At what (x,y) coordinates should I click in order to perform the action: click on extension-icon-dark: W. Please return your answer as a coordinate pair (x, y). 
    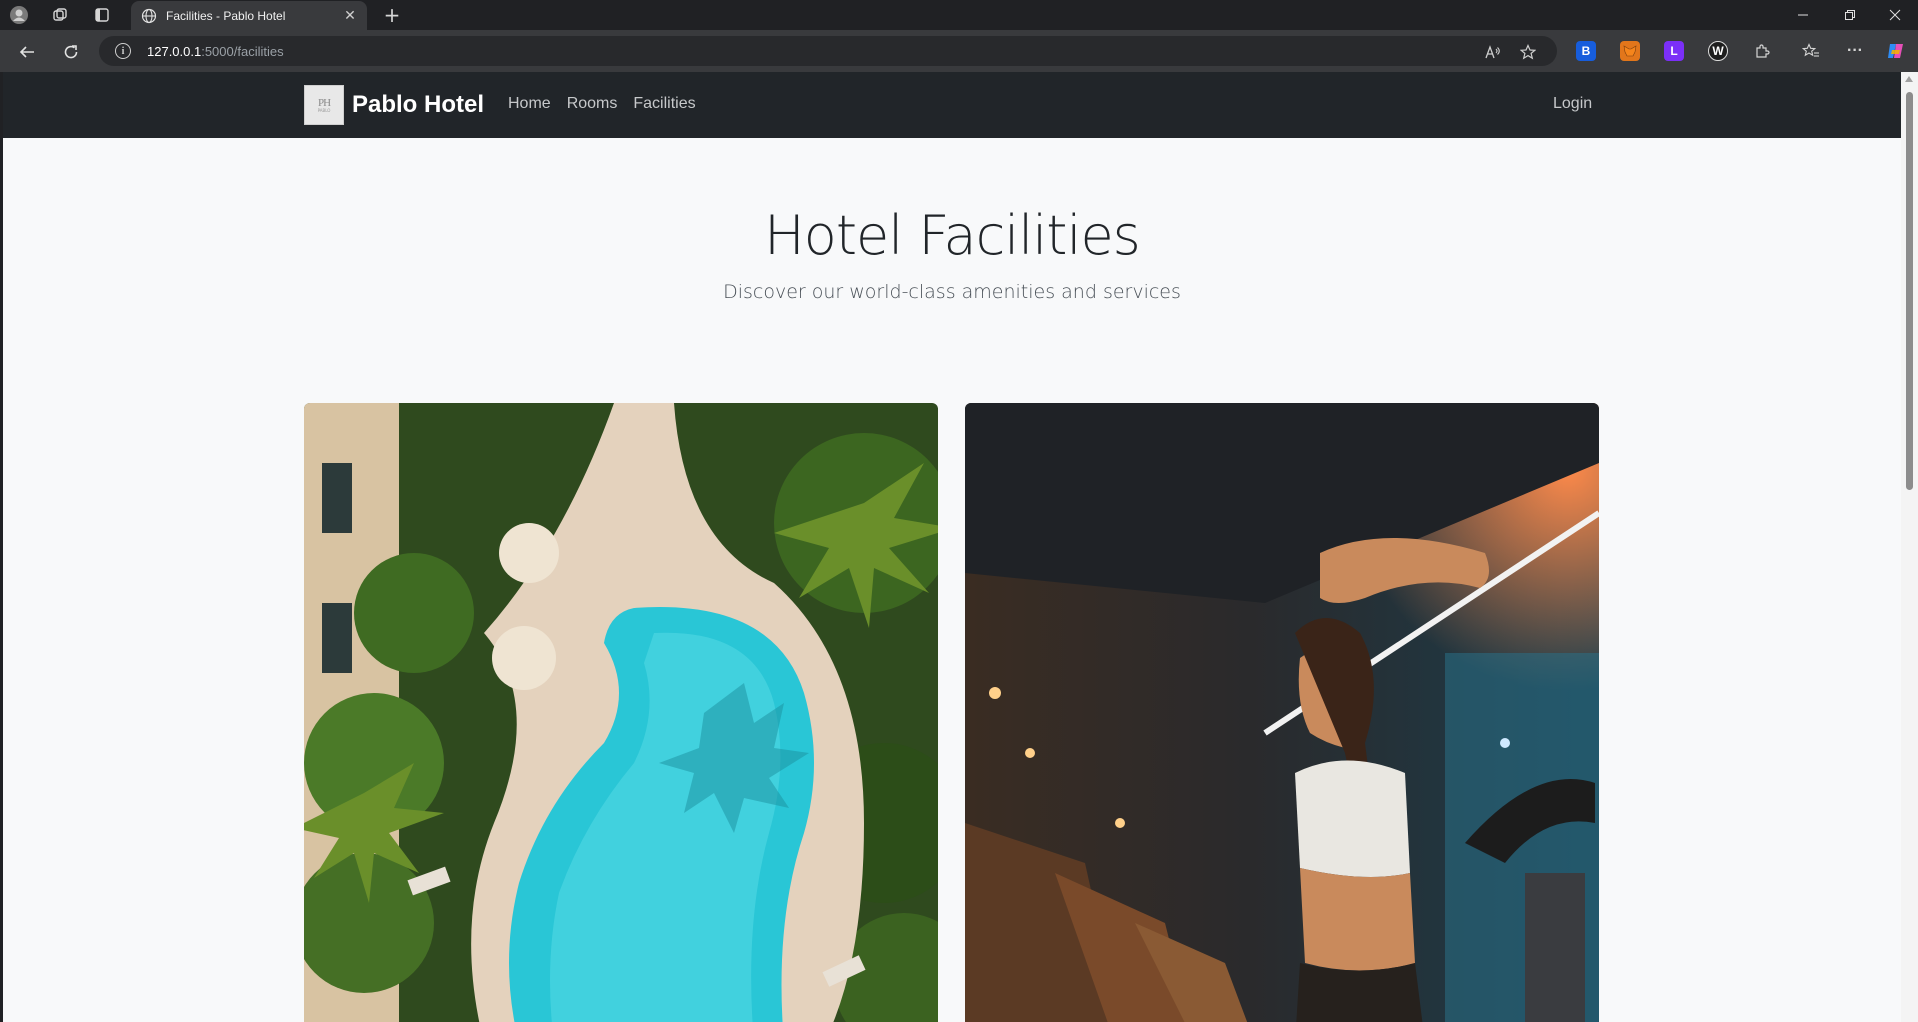
    Looking at the image, I should click on (1718, 51).